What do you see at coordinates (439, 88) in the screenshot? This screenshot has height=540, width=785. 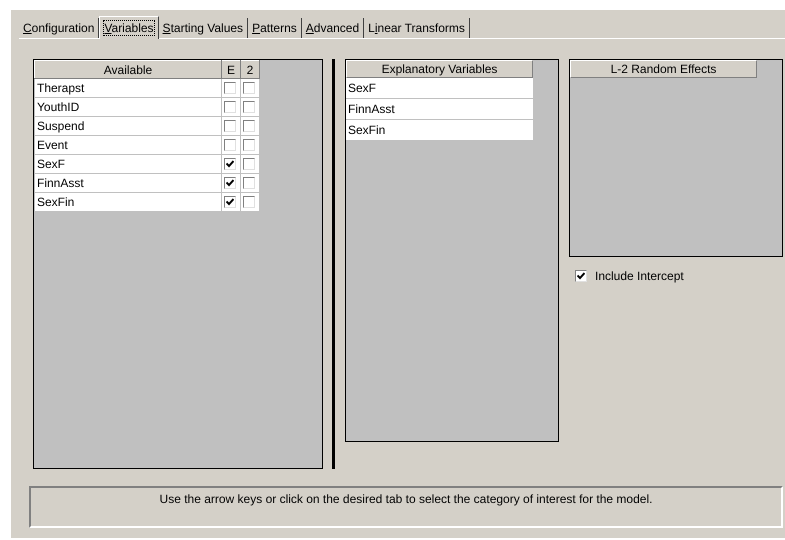 I see `list-item: SexF` at bounding box center [439, 88].